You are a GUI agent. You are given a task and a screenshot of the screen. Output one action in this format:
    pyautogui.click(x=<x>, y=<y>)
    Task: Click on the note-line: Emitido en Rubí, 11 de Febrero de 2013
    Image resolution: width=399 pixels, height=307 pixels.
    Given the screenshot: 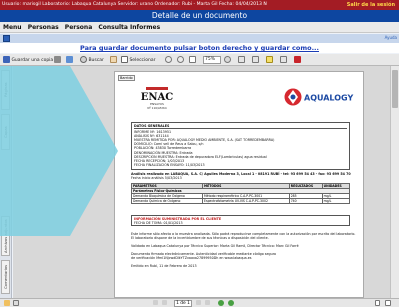 What is the action you would take?
    pyautogui.click(x=164, y=266)
    